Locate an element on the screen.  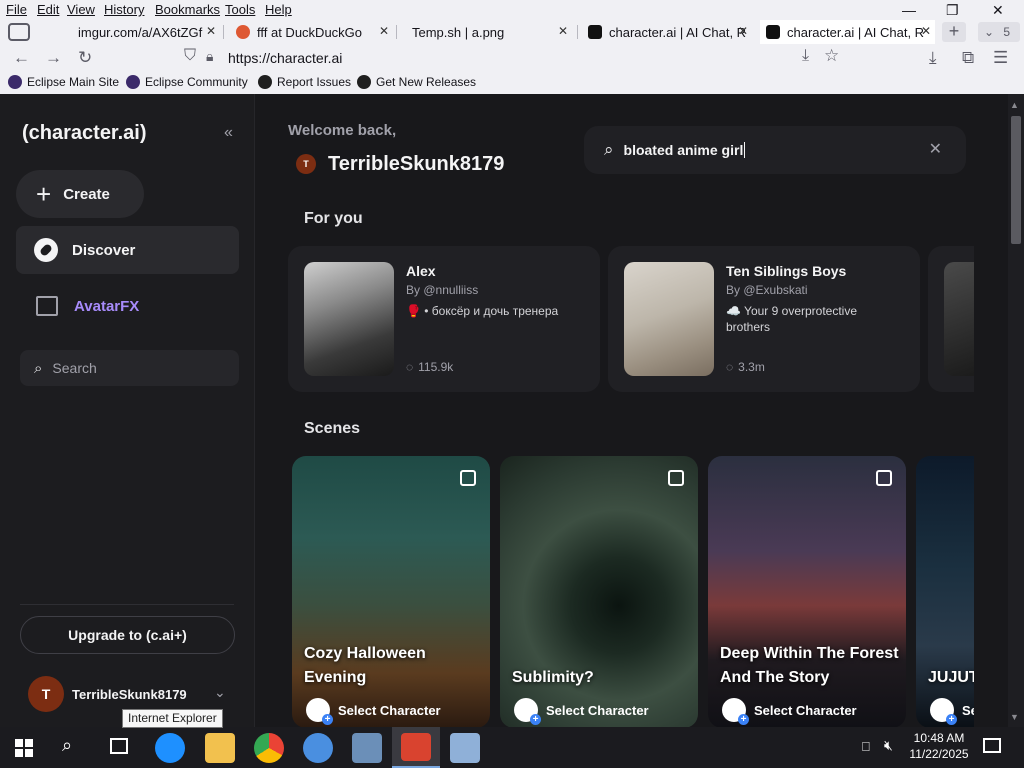
character-card-partial is located at coordinates (951, 319).